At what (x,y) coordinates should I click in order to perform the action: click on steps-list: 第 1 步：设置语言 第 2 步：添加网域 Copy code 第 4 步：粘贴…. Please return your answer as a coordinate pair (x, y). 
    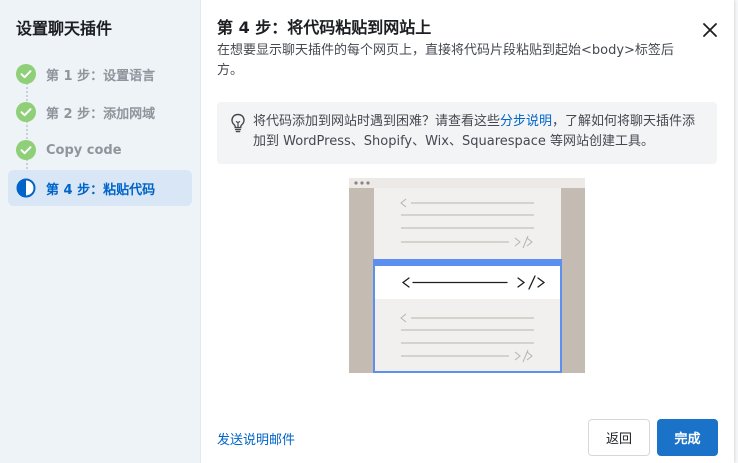
    Looking at the image, I should click on (100, 131).